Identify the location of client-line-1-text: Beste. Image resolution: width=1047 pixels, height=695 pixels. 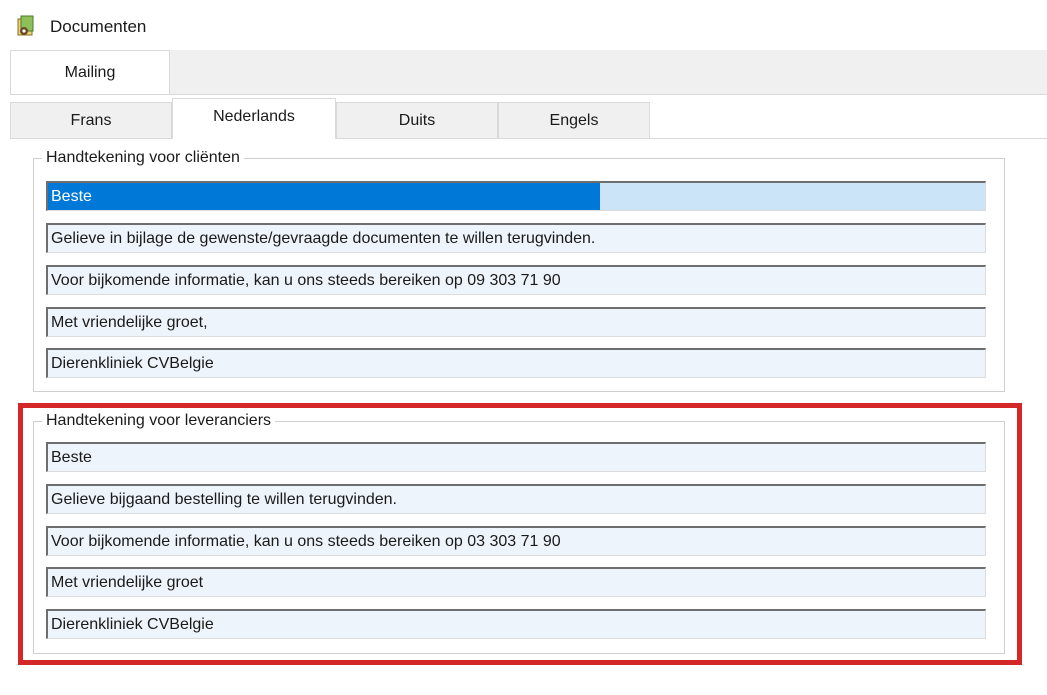
(71, 196).